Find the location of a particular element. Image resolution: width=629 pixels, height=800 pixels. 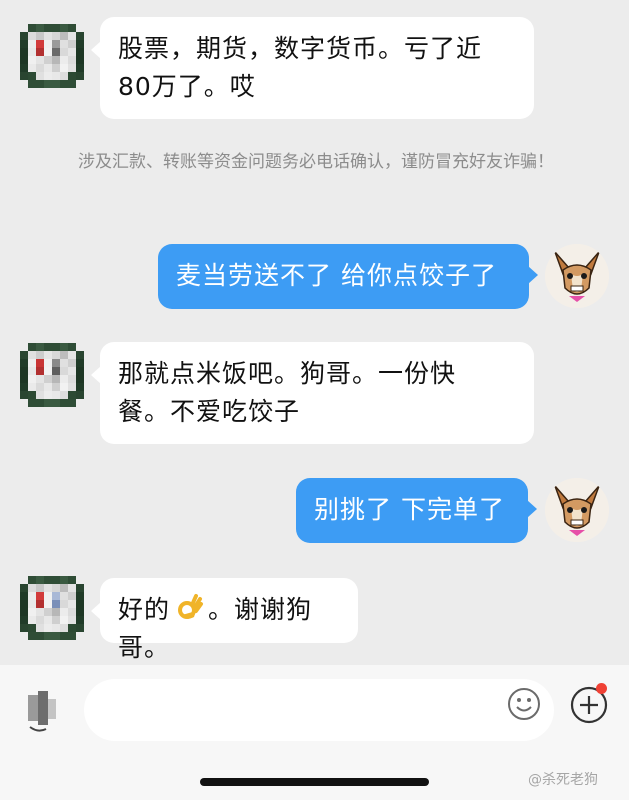

message-text: 餐。不爱吃饺子 is located at coordinates (209, 411).